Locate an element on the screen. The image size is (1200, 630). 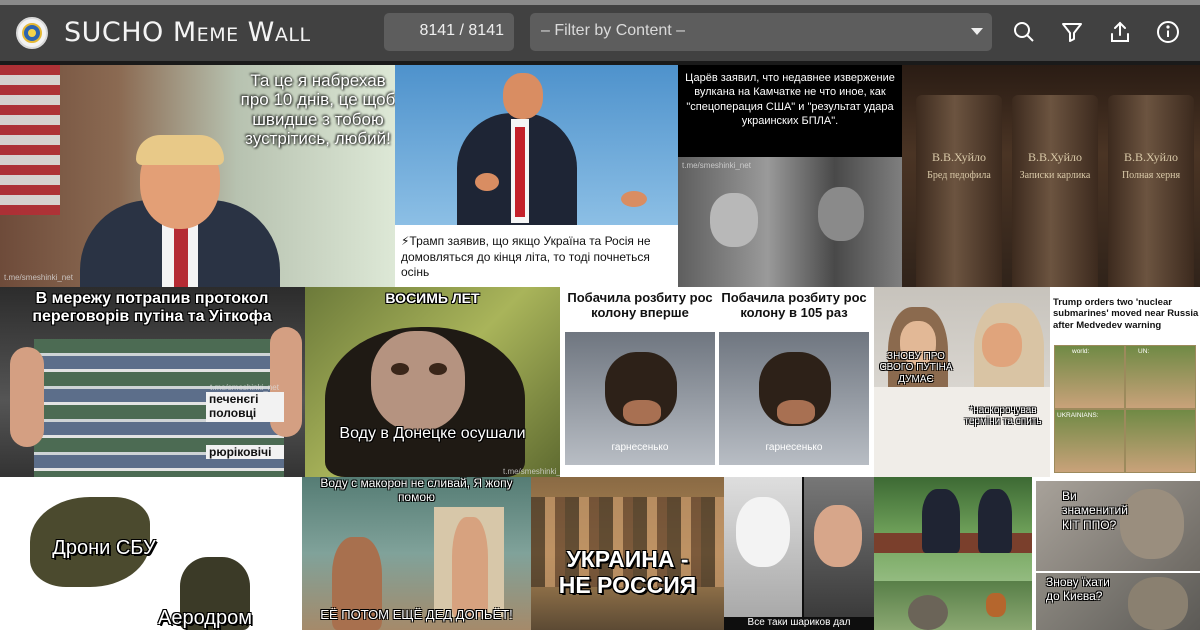
page-title: SUCHO Meme Wall is located at coordinates (187, 32).